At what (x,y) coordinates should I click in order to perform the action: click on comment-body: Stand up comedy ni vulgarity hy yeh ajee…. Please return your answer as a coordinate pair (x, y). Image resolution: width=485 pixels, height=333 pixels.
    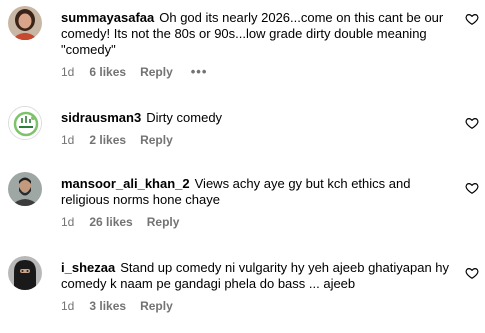
    Looking at the image, I should click on (255, 275).